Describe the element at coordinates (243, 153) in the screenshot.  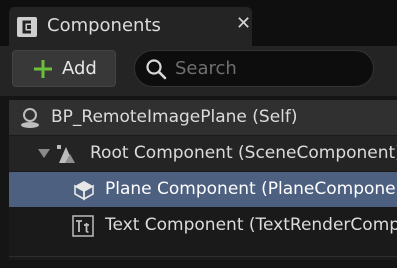
I see `tree-item-label: Root Component (SceneComponent)` at that location.